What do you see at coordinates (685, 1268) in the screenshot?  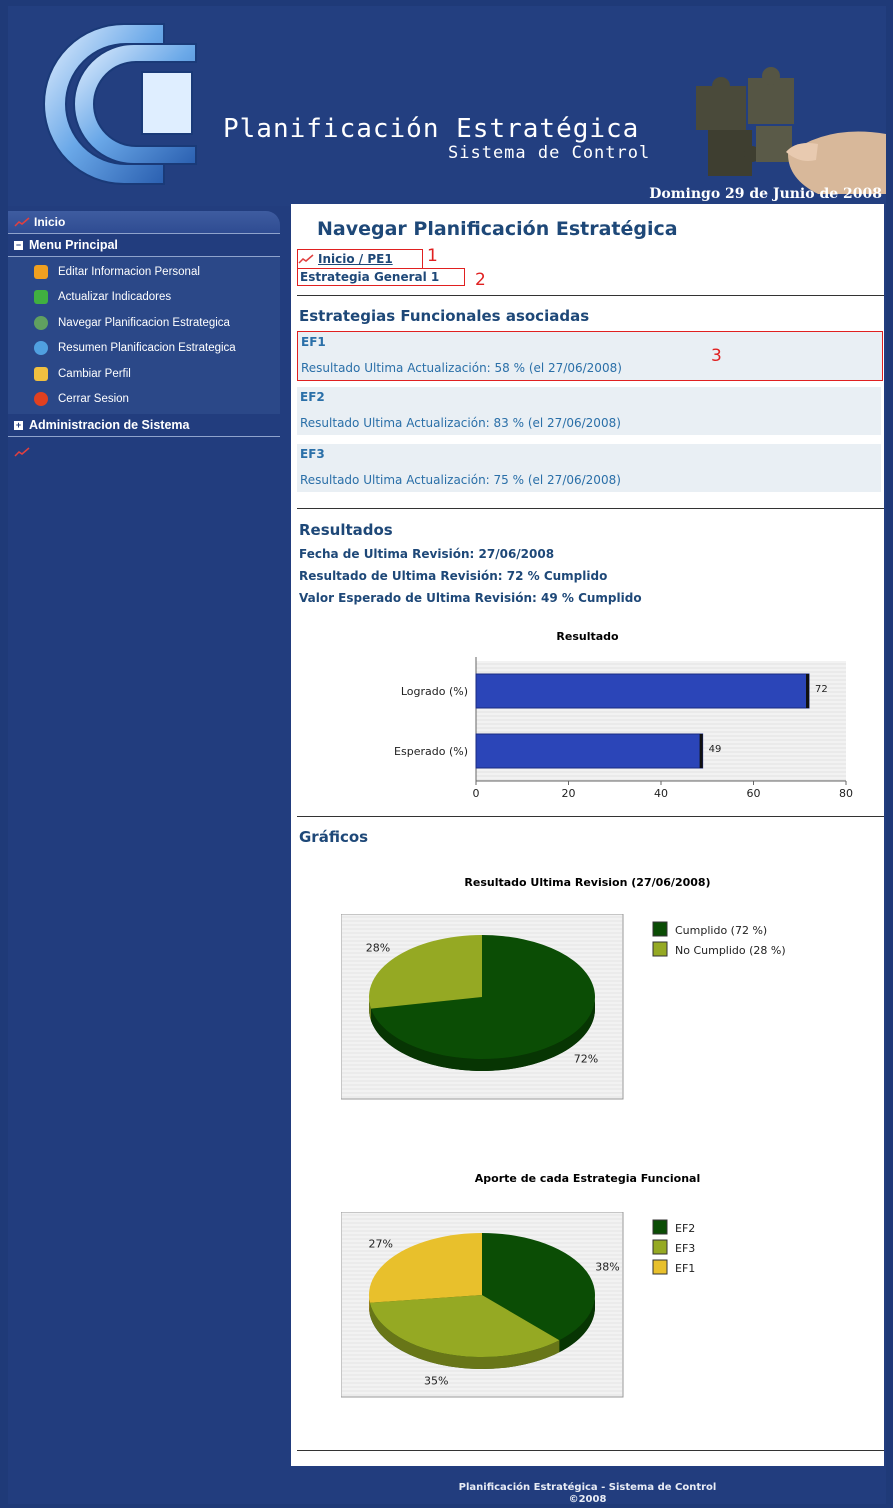 I see `legend-label: EF1` at bounding box center [685, 1268].